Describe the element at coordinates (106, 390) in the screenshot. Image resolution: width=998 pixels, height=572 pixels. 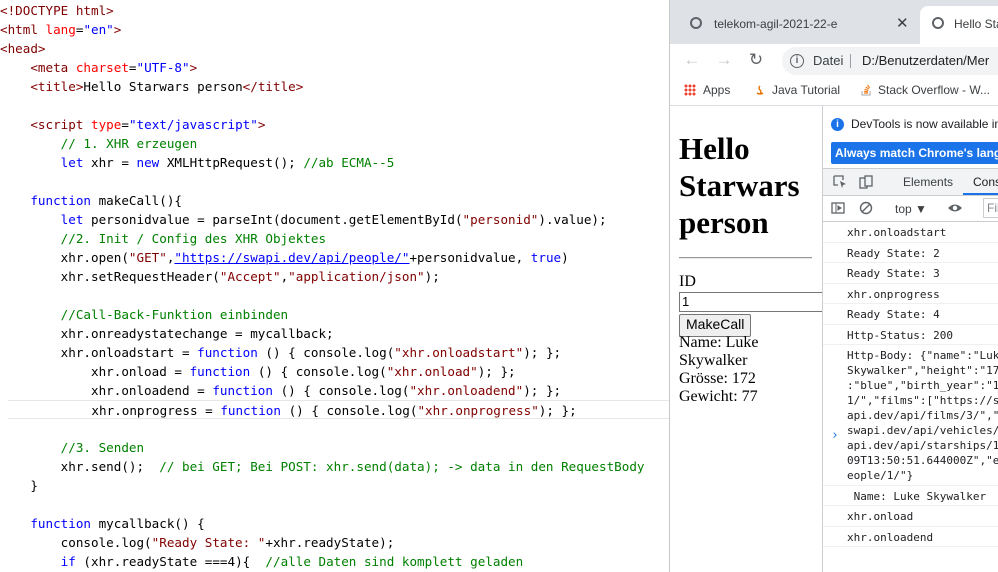
I see `code-token: xhr.onloadend =` at that location.